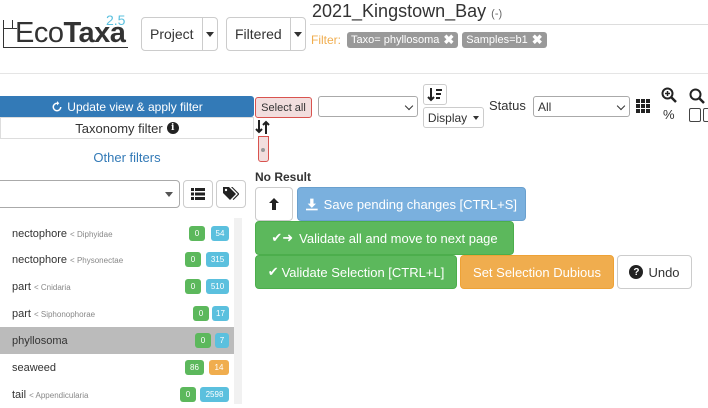 The image size is (708, 408). What do you see at coordinates (172, 34) in the screenshot?
I see `project-dropdown-label: Project` at bounding box center [172, 34].